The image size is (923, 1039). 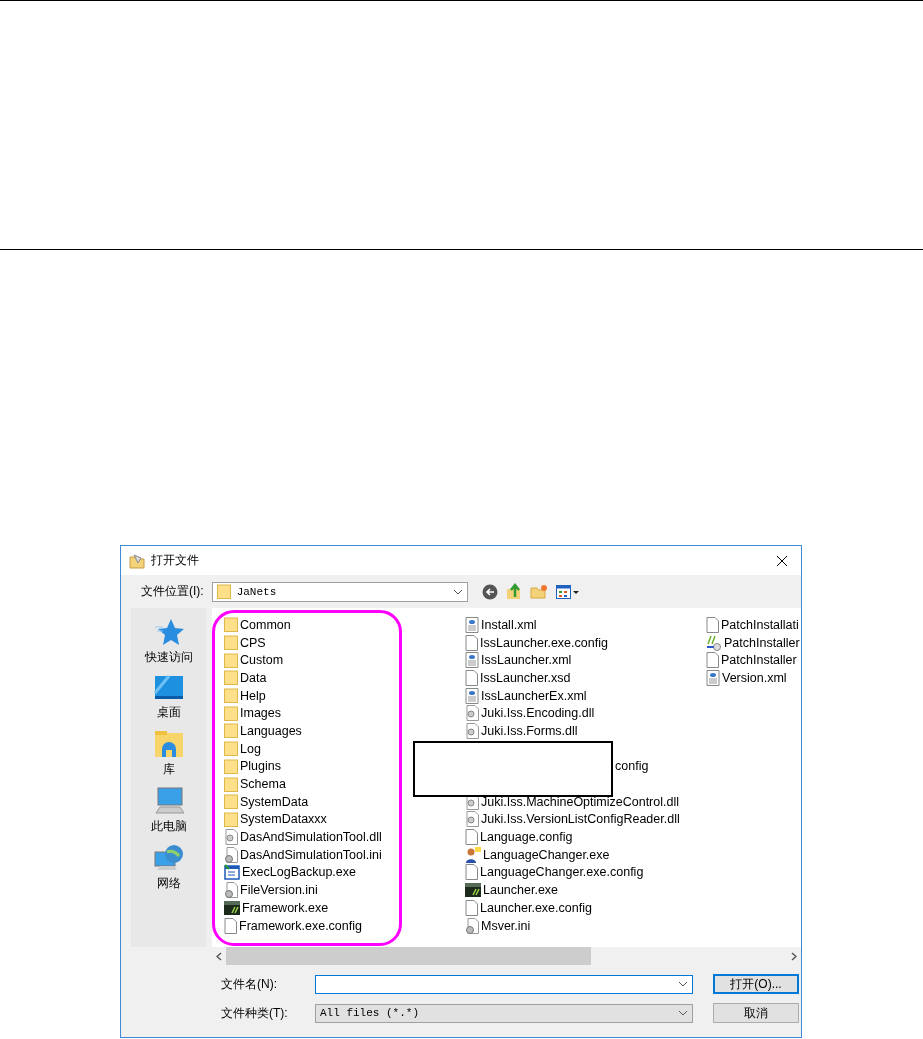 What do you see at coordinates (344, 908) in the screenshot?
I see `file-item: Framework.exe` at bounding box center [344, 908].